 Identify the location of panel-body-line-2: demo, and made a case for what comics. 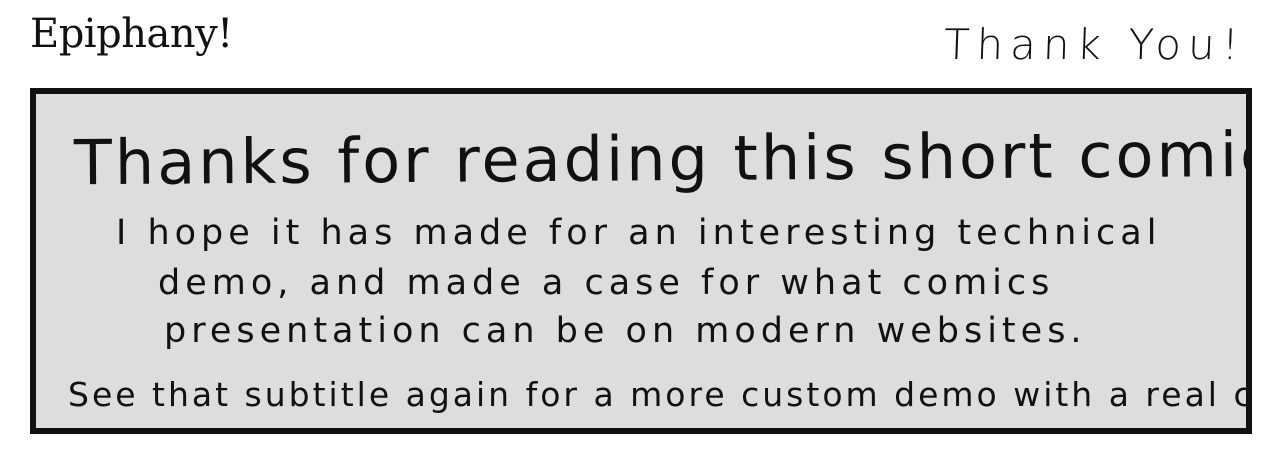
(606, 283).